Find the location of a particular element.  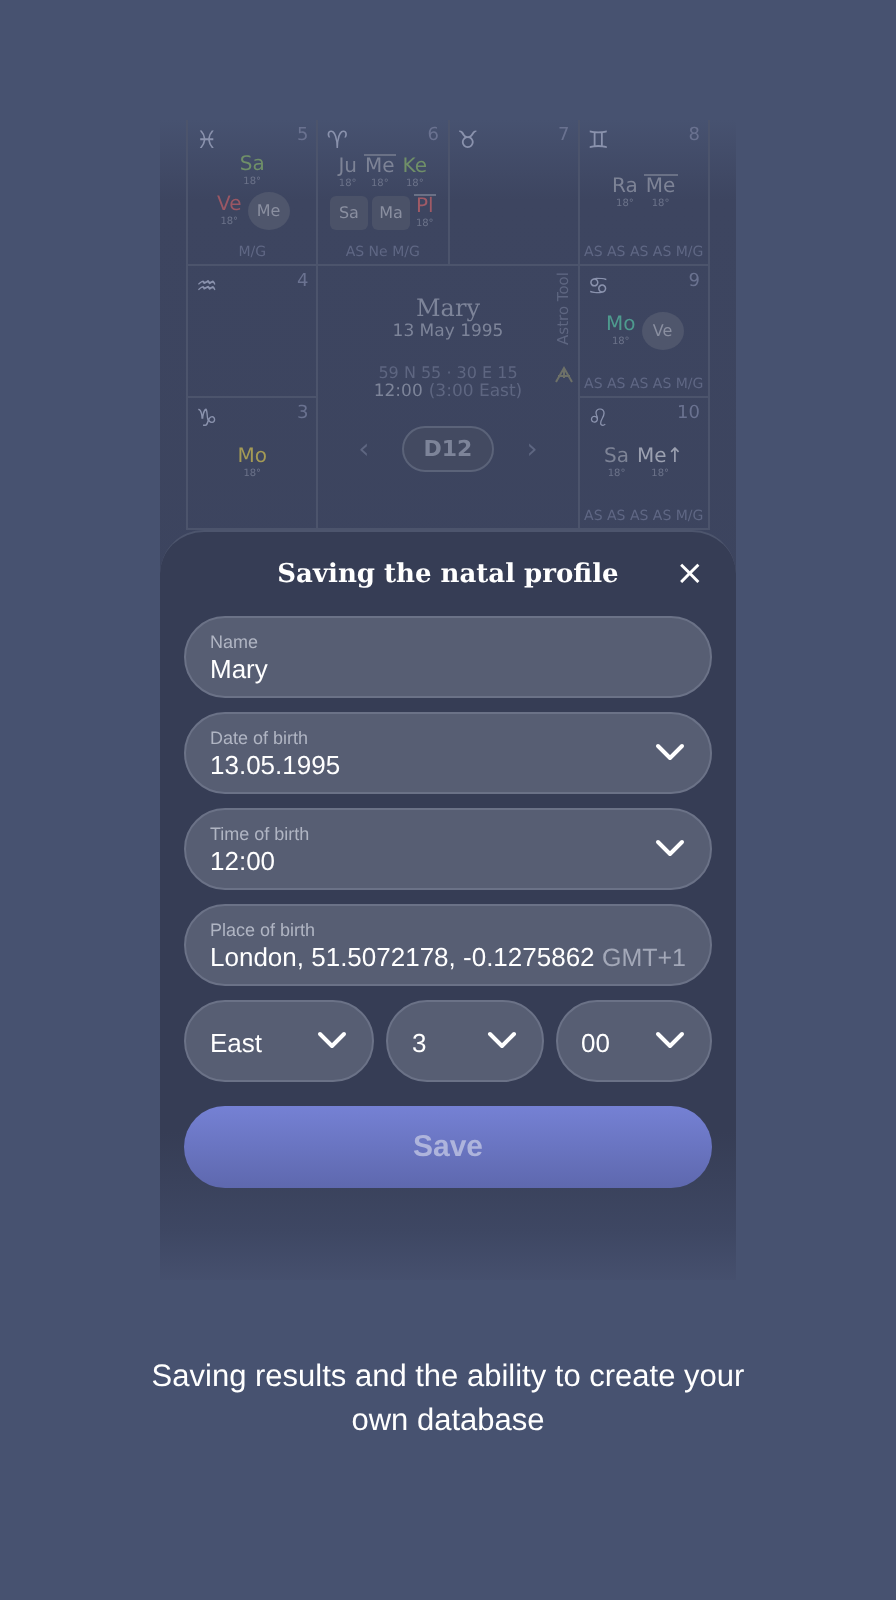

planet-label: Pl is located at coordinates (424, 206).